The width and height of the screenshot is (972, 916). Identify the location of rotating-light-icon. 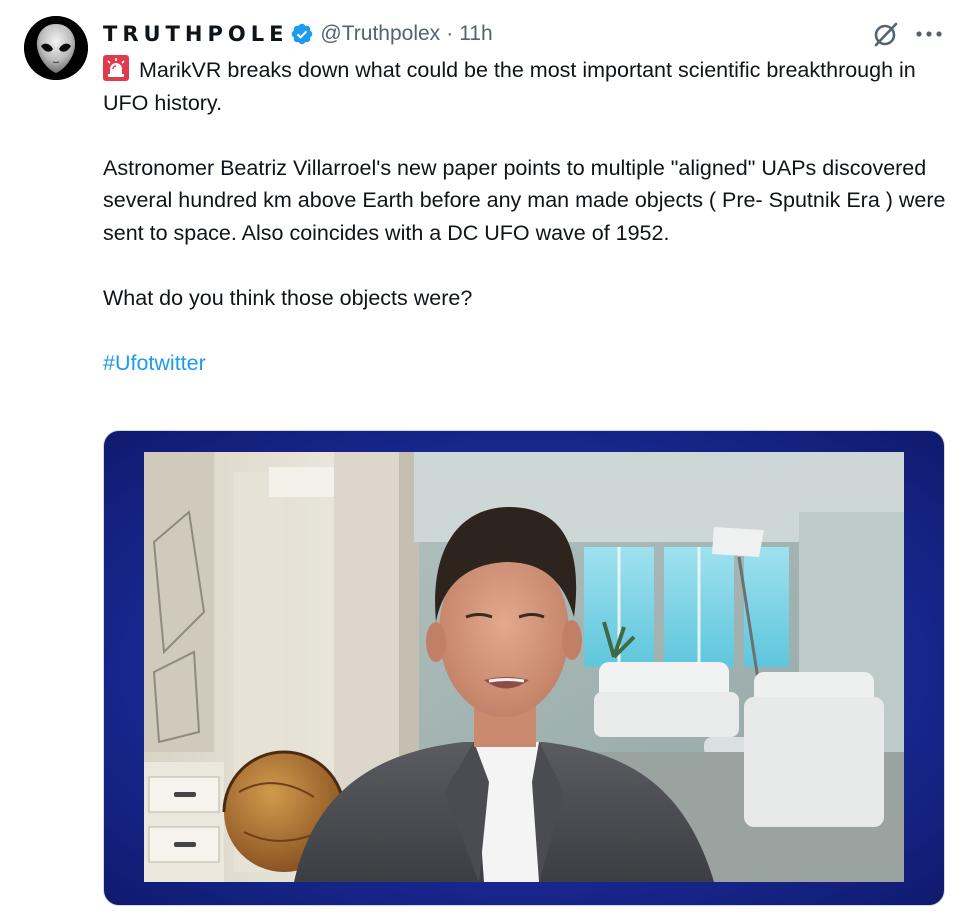
(116, 68).